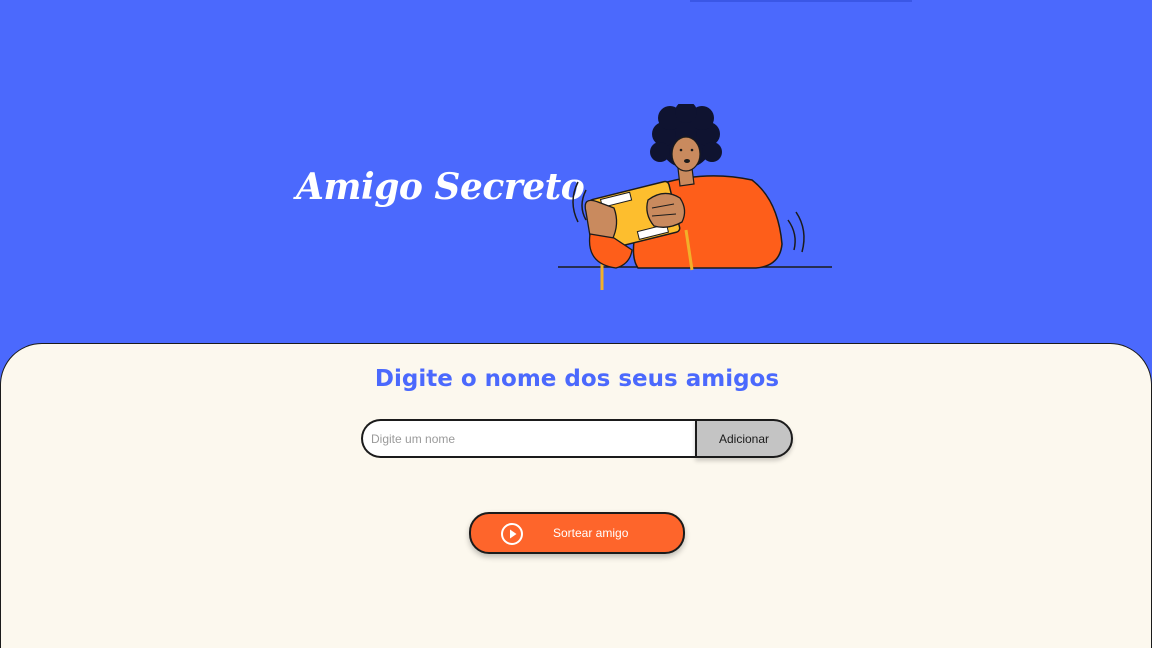 The image size is (1152, 648). Describe the element at coordinates (512, 534) in the screenshot. I see `play-circle-icon` at that location.